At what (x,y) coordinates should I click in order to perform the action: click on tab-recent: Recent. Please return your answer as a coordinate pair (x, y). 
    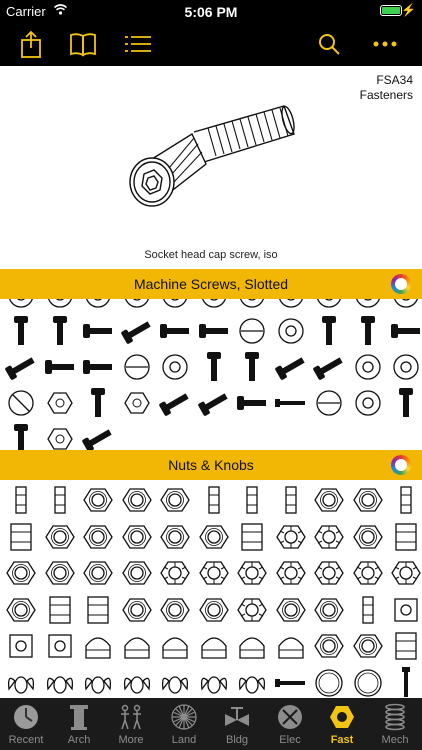
    Looking at the image, I should click on (26, 724).